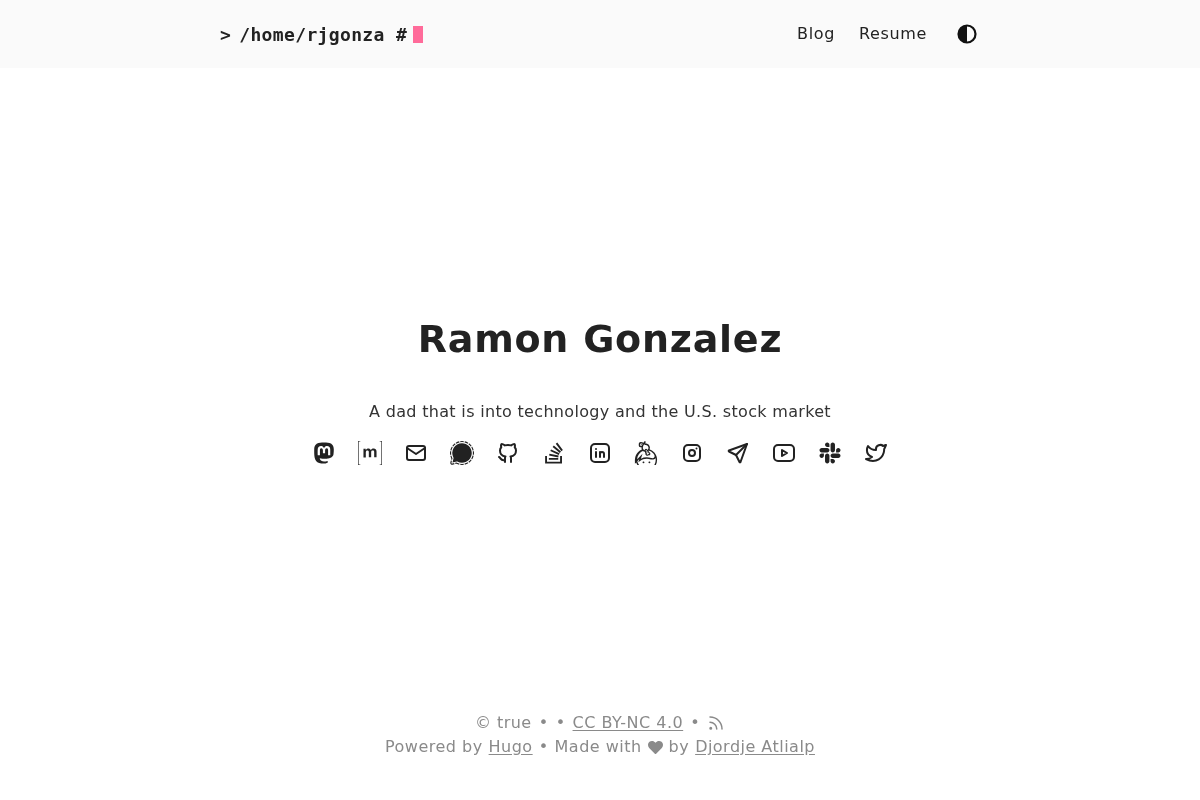  Describe the element at coordinates (598, 747) in the screenshot. I see `footer-text: Made with` at that location.